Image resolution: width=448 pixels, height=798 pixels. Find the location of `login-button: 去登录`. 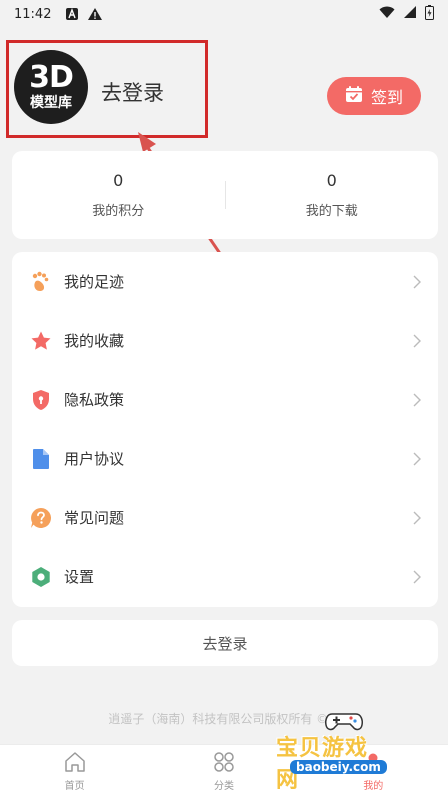

login-button: 去登录 is located at coordinates (225, 643).